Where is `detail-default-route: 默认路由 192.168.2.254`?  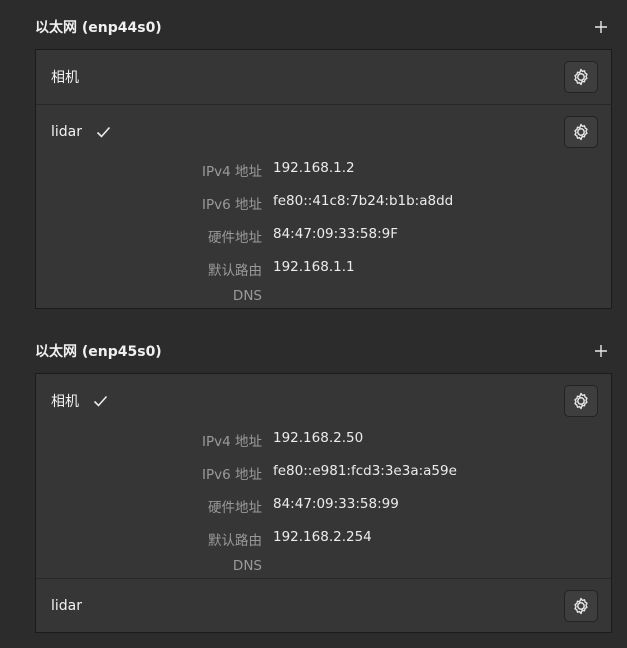 detail-default-route: 默认路由 192.168.2.254 is located at coordinates (323, 539).